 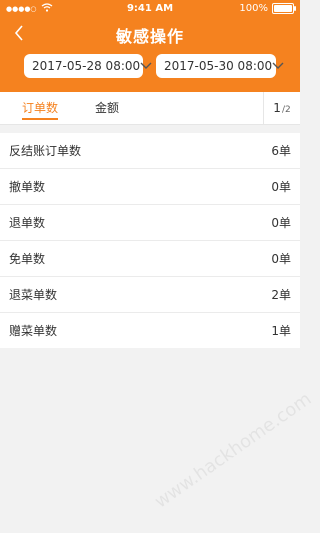 I want to click on end-date-select: 2017-05-30 08:00, so click(x=220, y=66).